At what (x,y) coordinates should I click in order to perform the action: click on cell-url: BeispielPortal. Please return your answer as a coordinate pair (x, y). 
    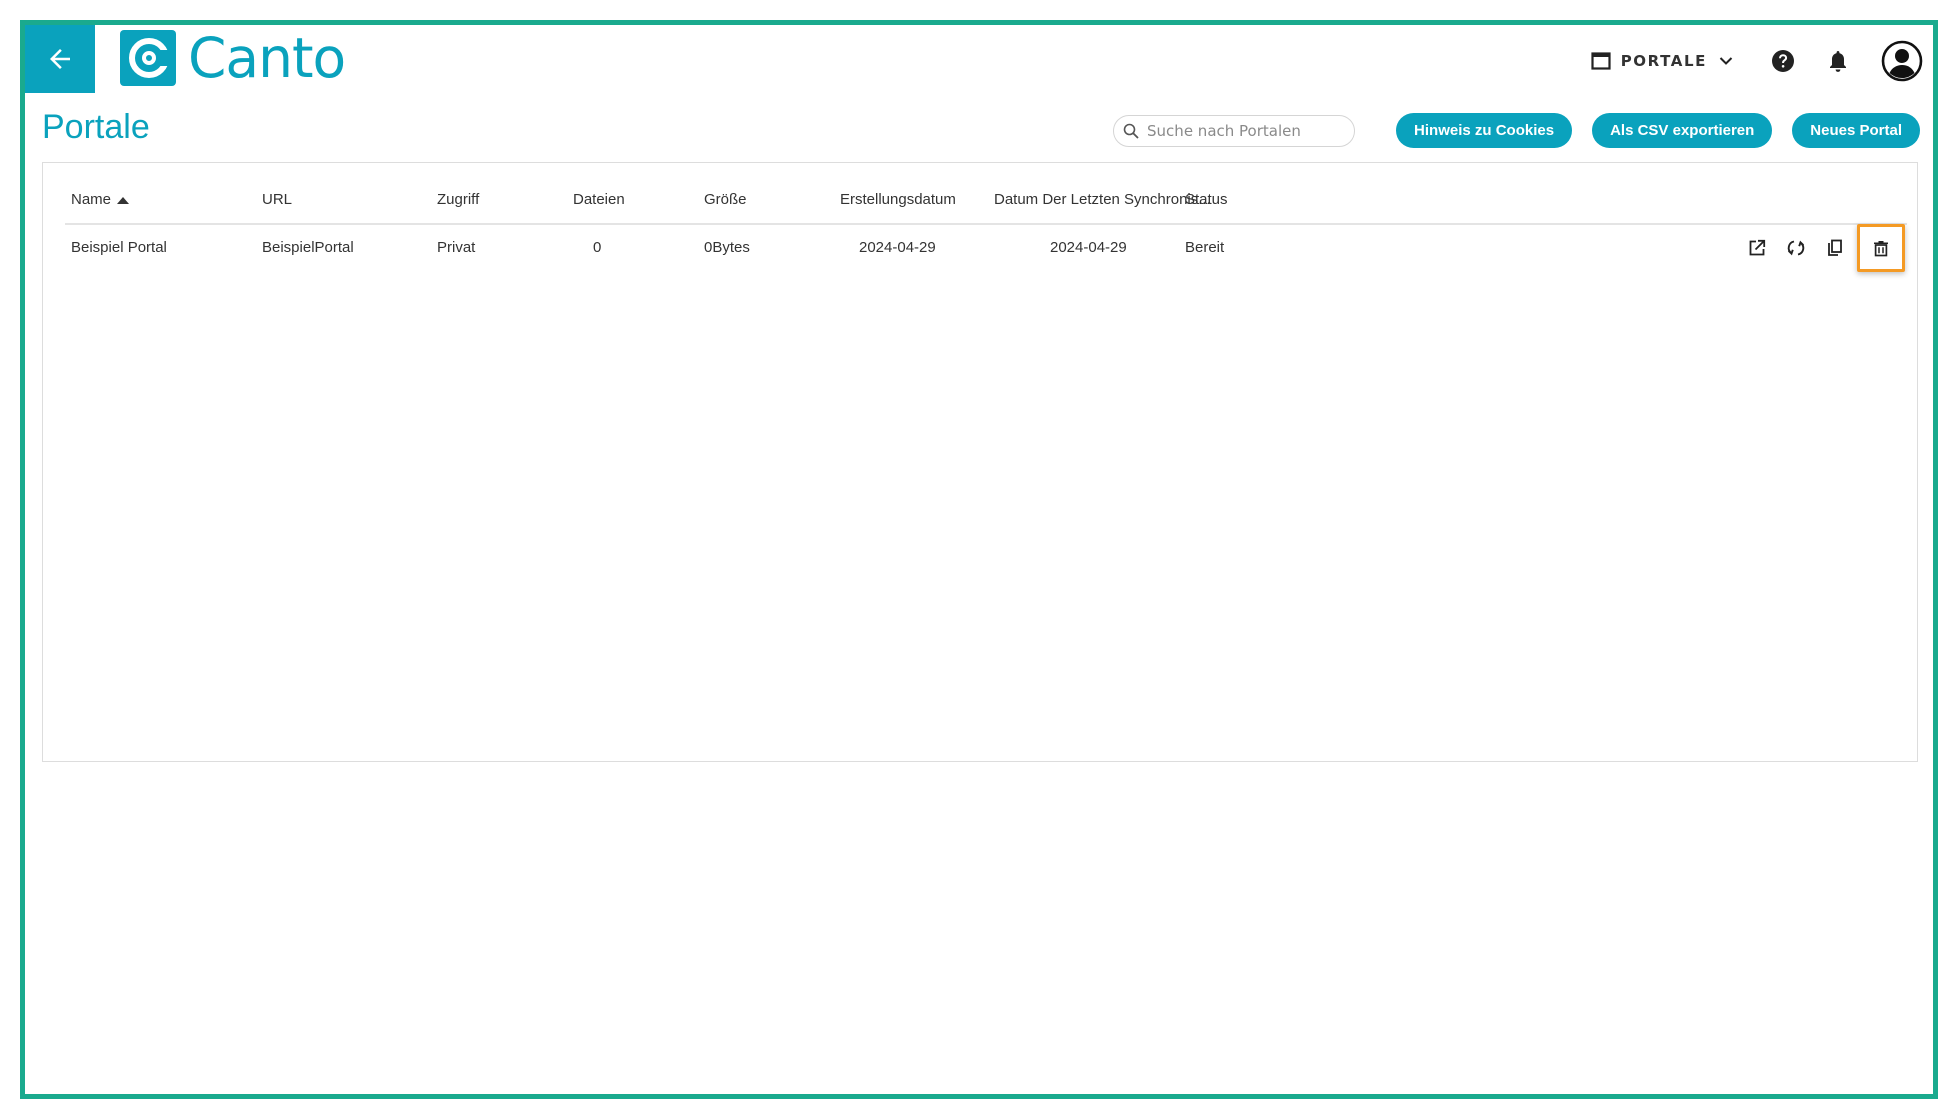
    Looking at the image, I should click on (308, 247).